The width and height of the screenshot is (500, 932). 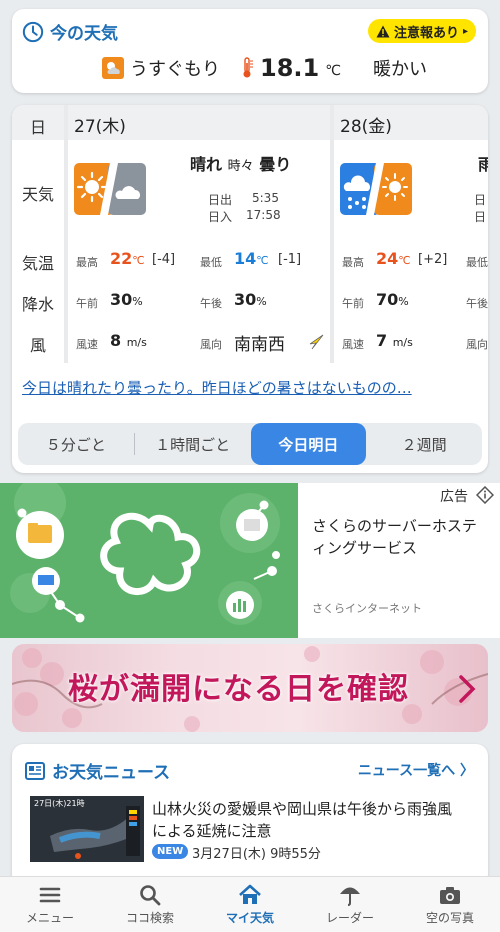 I want to click on day2-max-temp: 24℃, so click(x=393, y=258).